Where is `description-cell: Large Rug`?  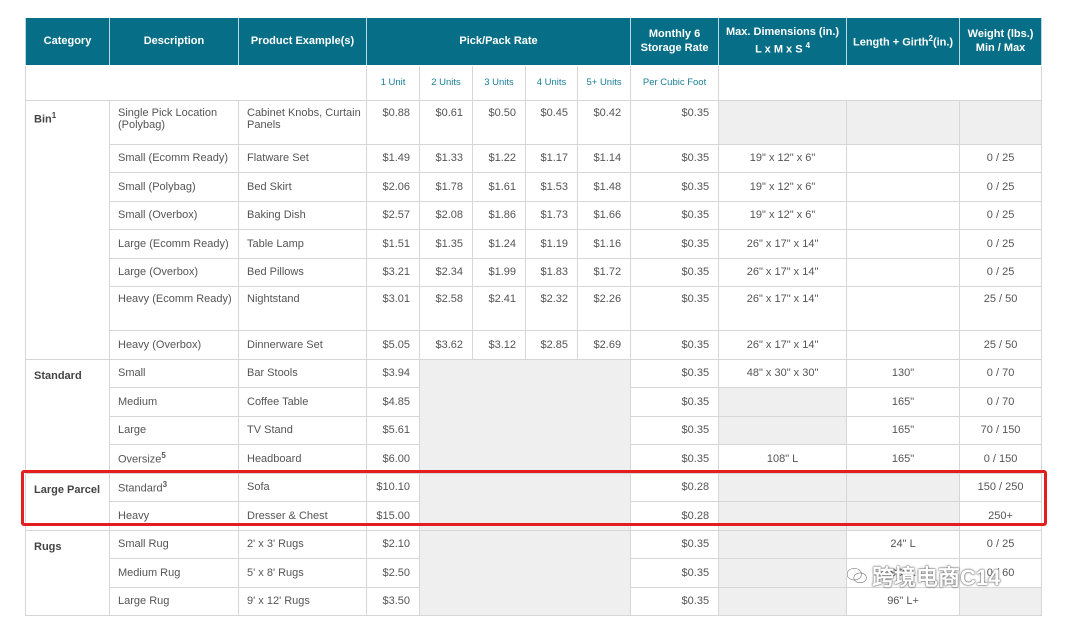
description-cell: Large Rug is located at coordinates (174, 601).